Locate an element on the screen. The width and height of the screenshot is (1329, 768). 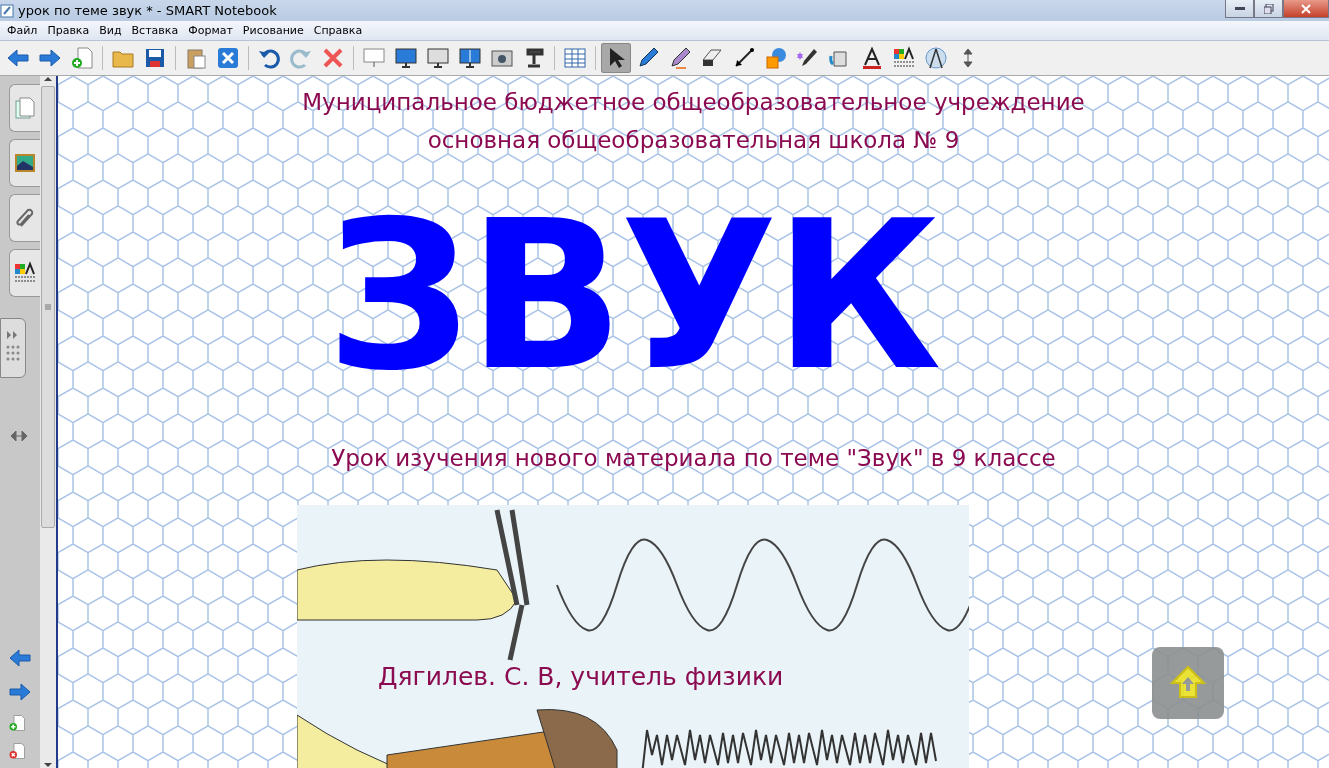
app-logo-icon is located at coordinates (7, 10).